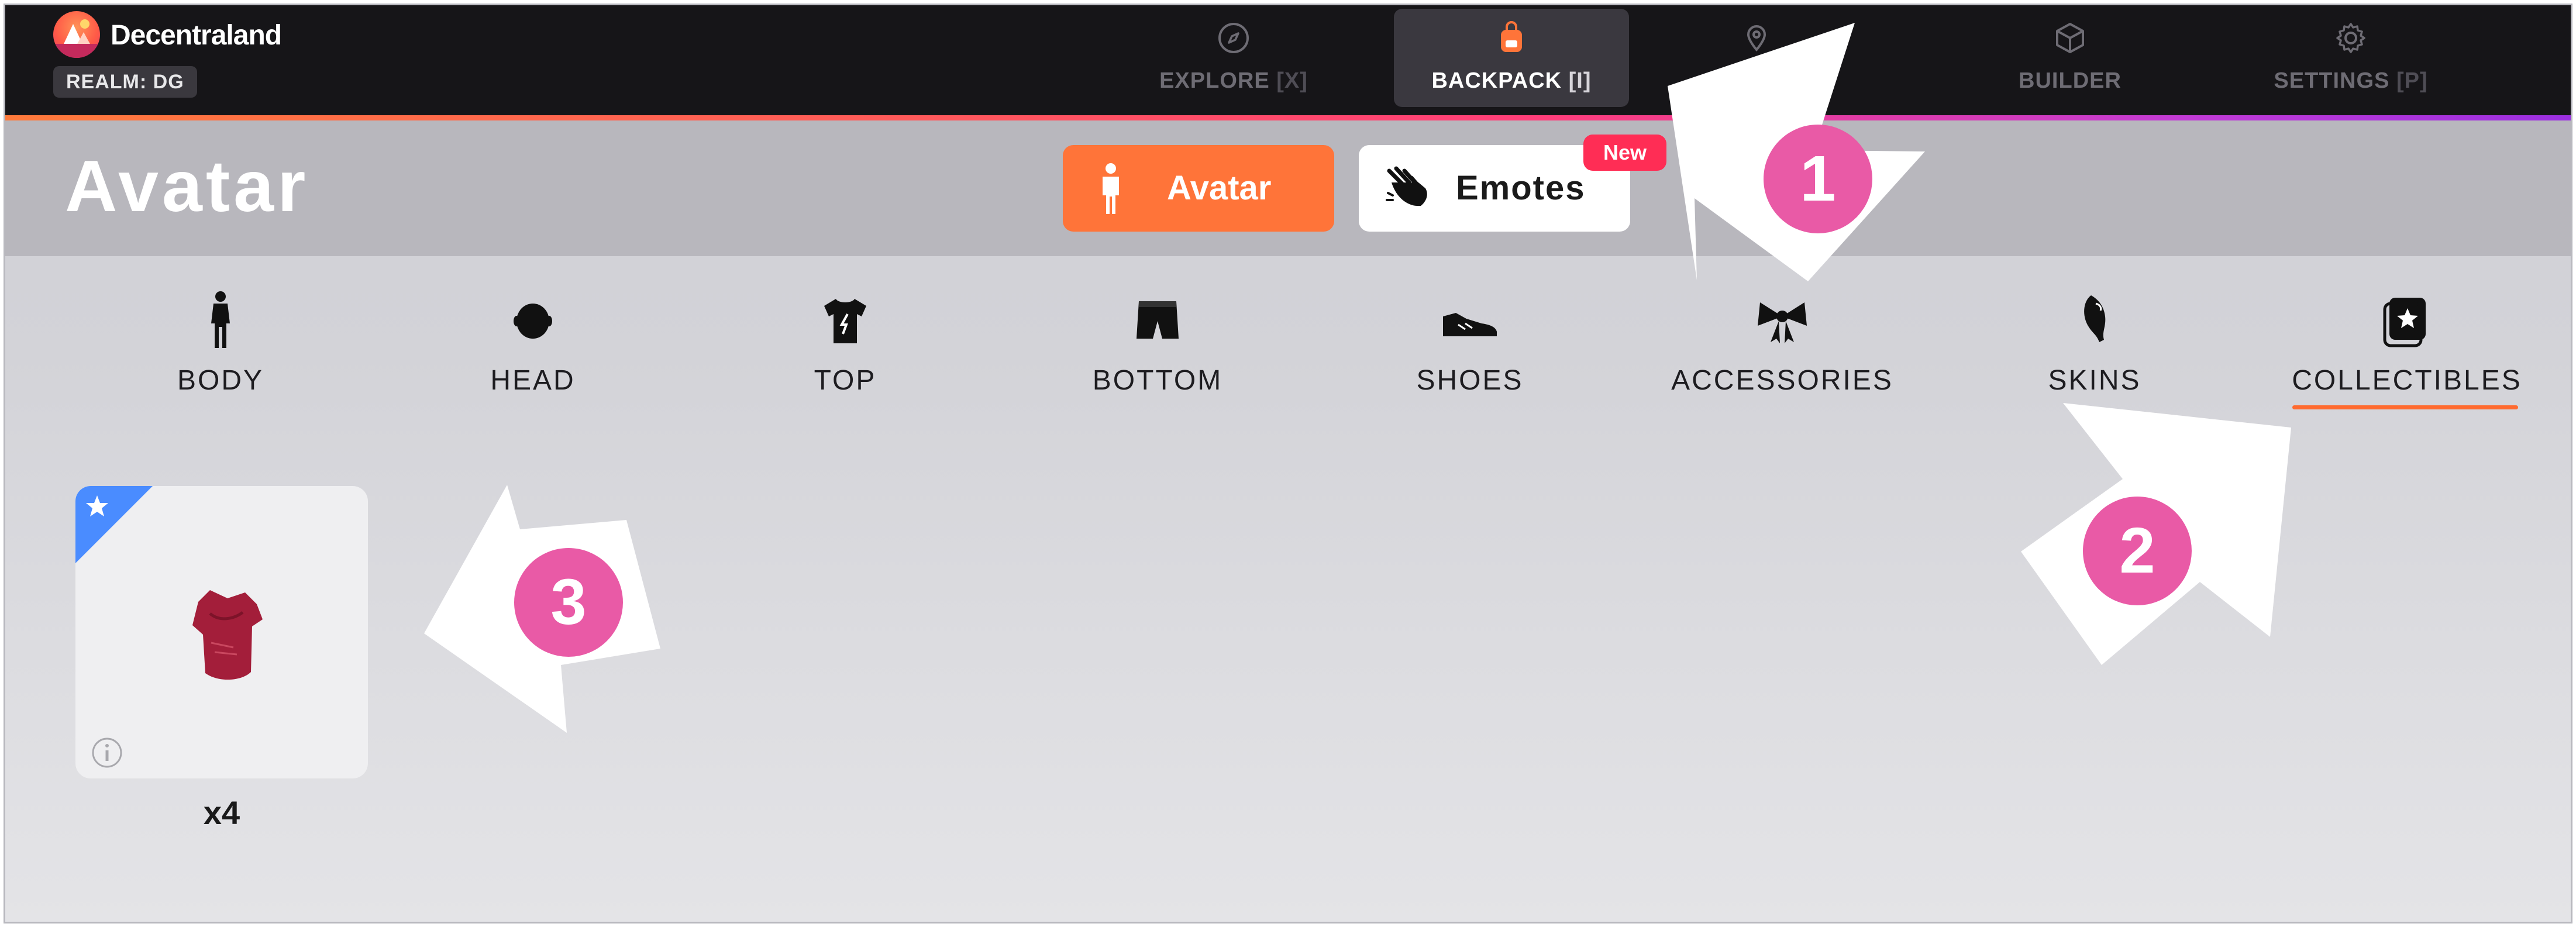 This screenshot has height=927, width=2576. What do you see at coordinates (2350, 60) in the screenshot?
I see `nav-settings: SETTINGS [P]` at bounding box center [2350, 60].